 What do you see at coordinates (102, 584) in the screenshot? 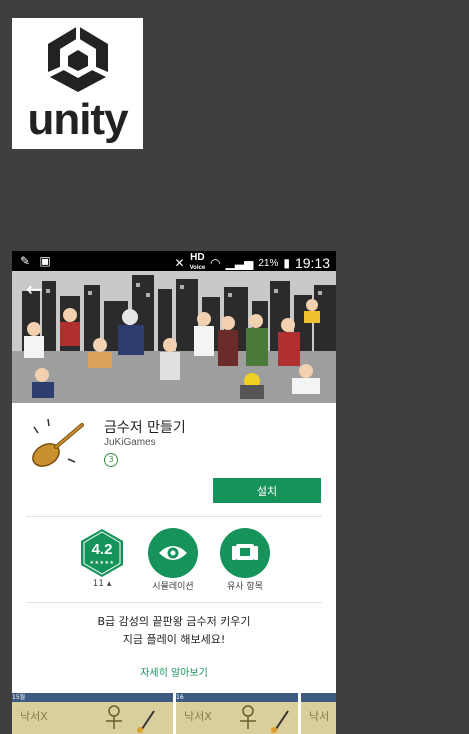
I see `rating-count: 11 ▴` at bounding box center [102, 584].